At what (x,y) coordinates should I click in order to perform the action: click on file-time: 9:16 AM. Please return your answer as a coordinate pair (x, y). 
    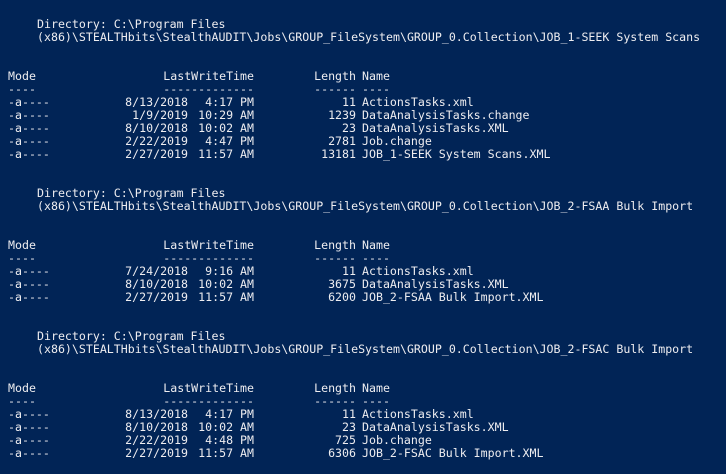
    Looking at the image, I should click on (229, 271).